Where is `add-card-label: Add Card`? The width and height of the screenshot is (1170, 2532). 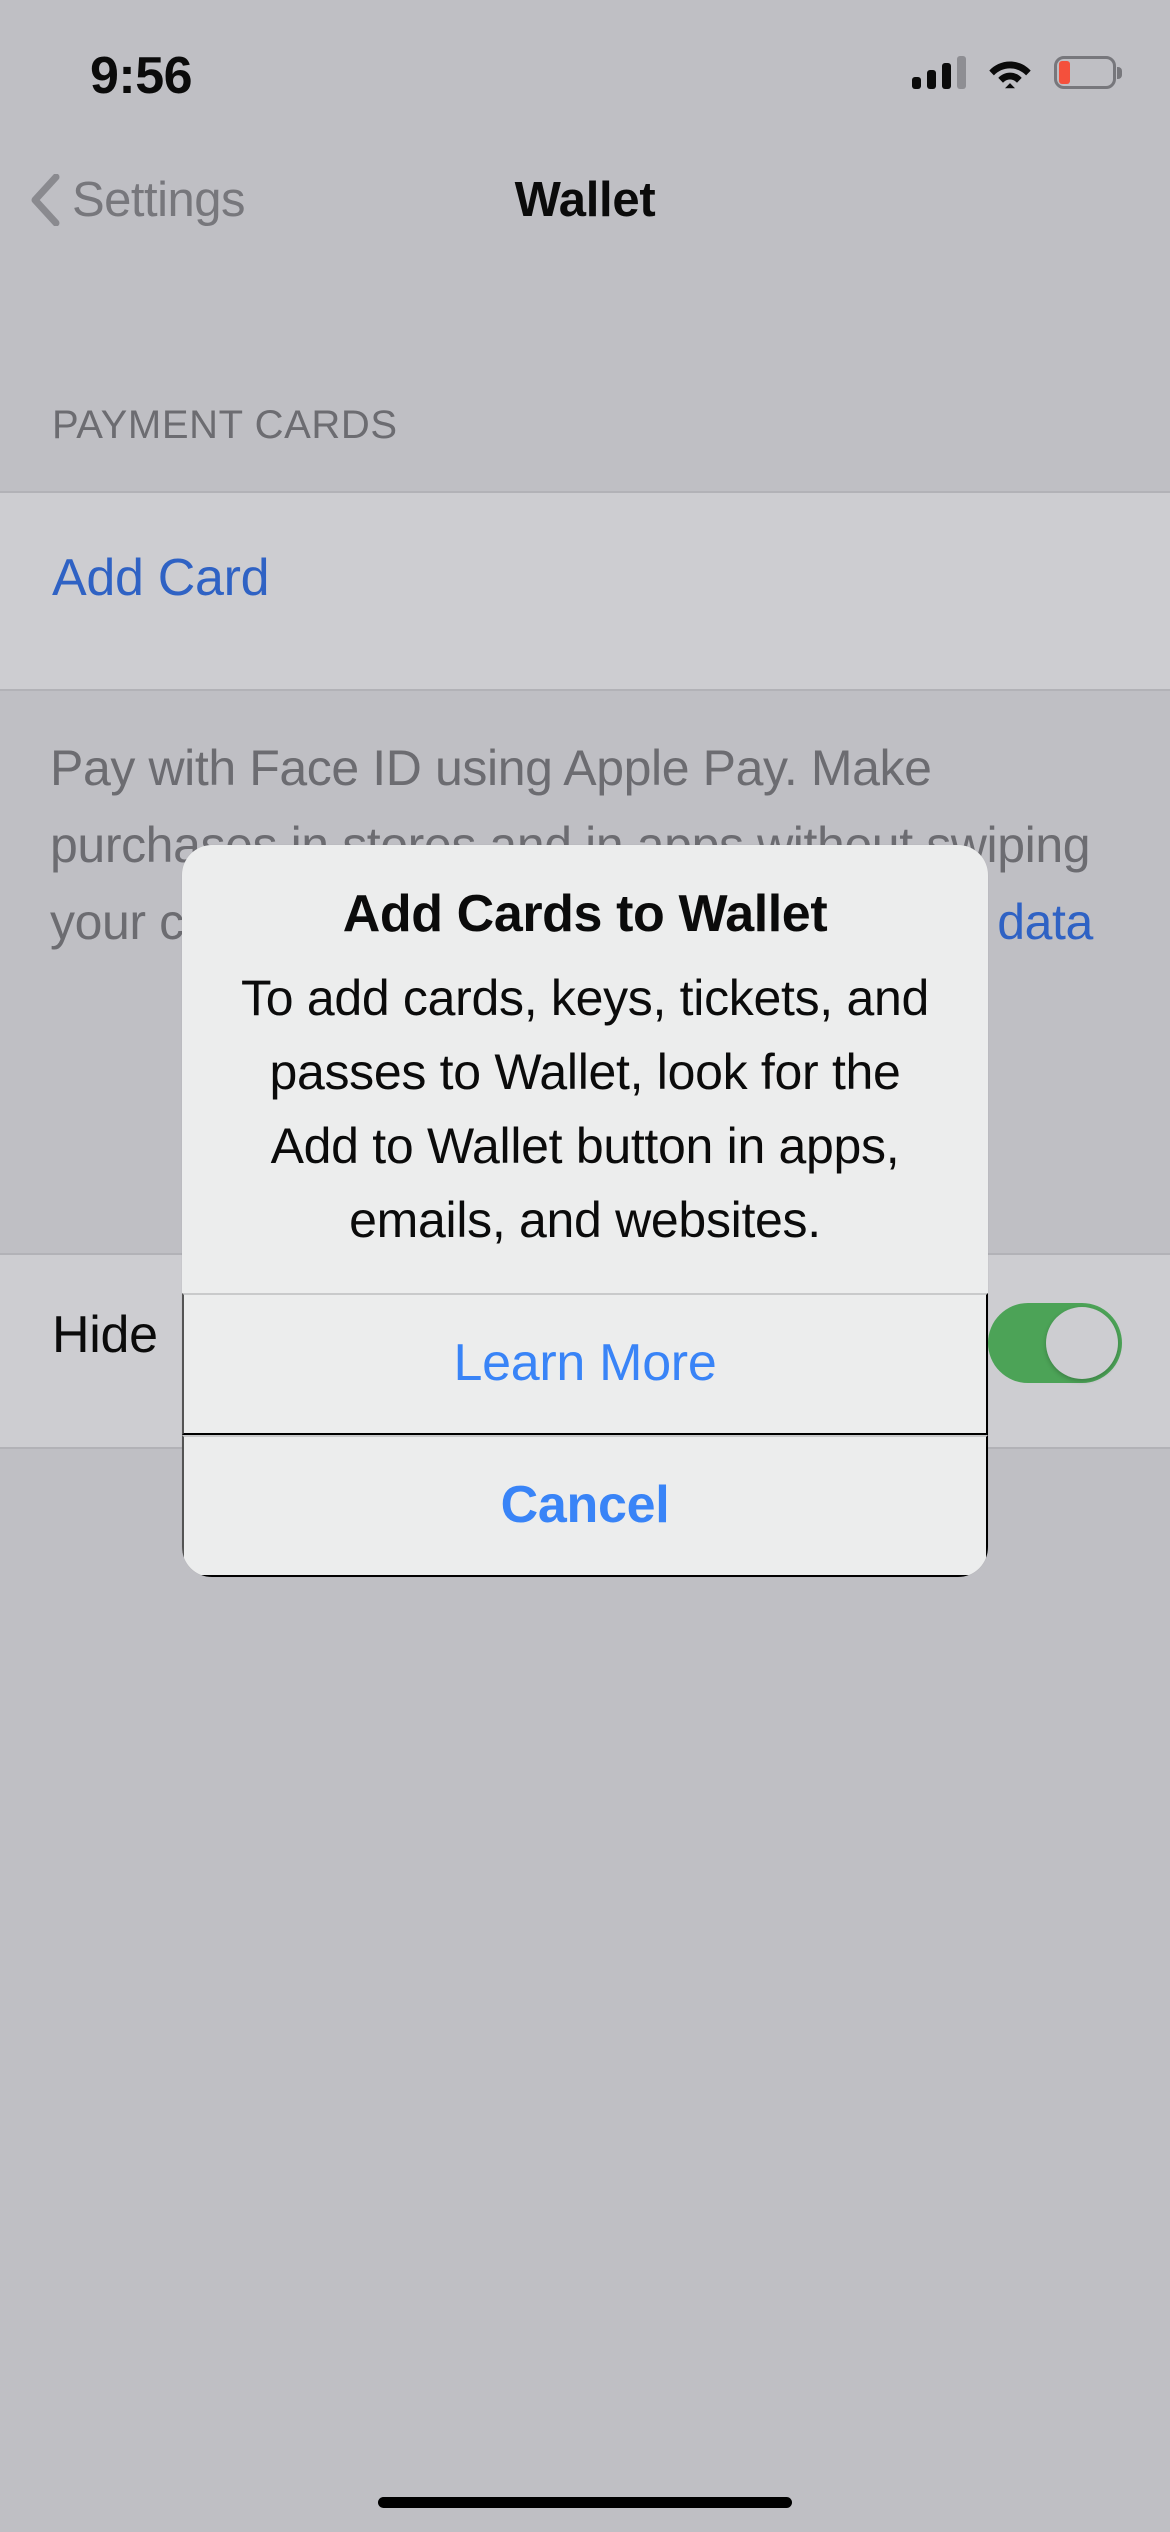
add-card-label: Add Card is located at coordinates (161, 578).